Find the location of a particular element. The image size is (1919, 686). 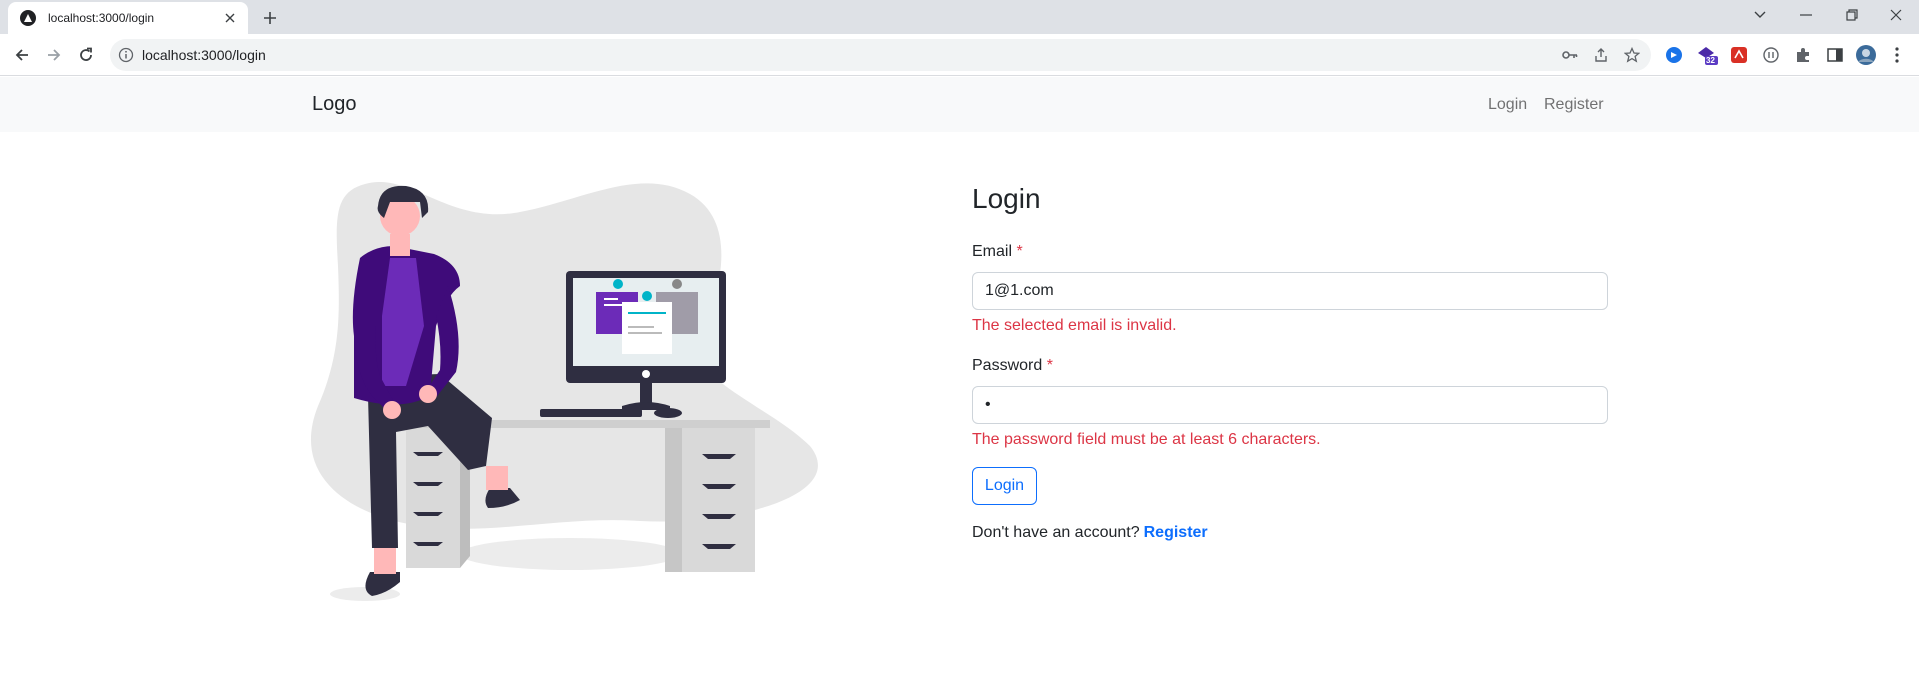

email-field: 1@1.com is located at coordinates (1290, 291).